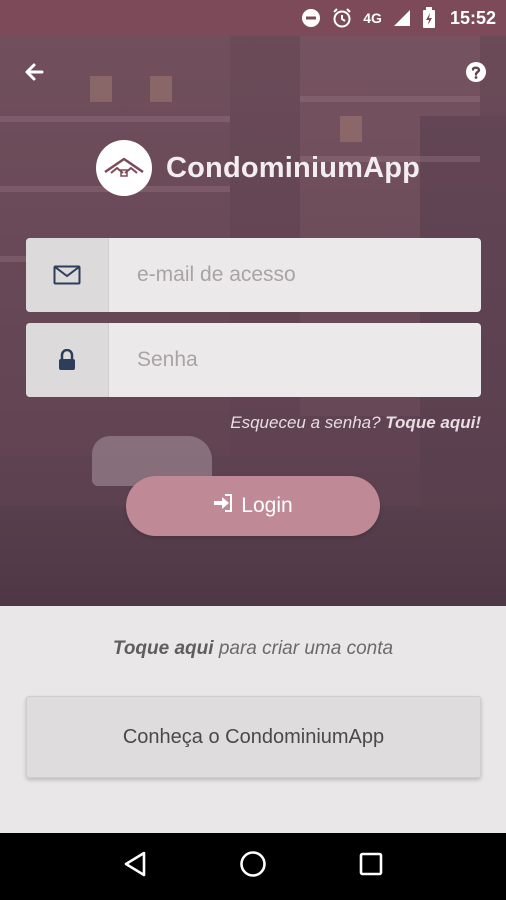 Image resolution: width=506 pixels, height=900 pixels. I want to click on do-not-disturb-icon, so click(311, 18).